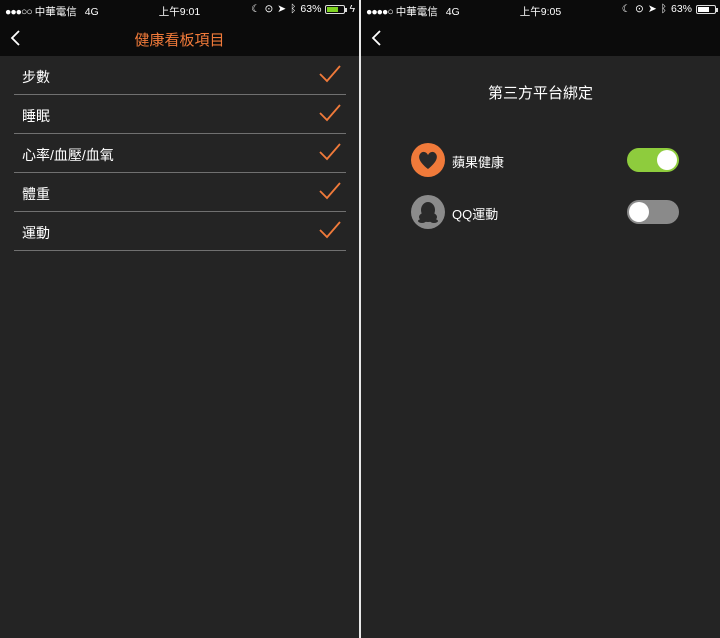 This screenshot has width=720, height=638. Describe the element at coordinates (36, 116) in the screenshot. I see `item-label: 睡眠` at that location.